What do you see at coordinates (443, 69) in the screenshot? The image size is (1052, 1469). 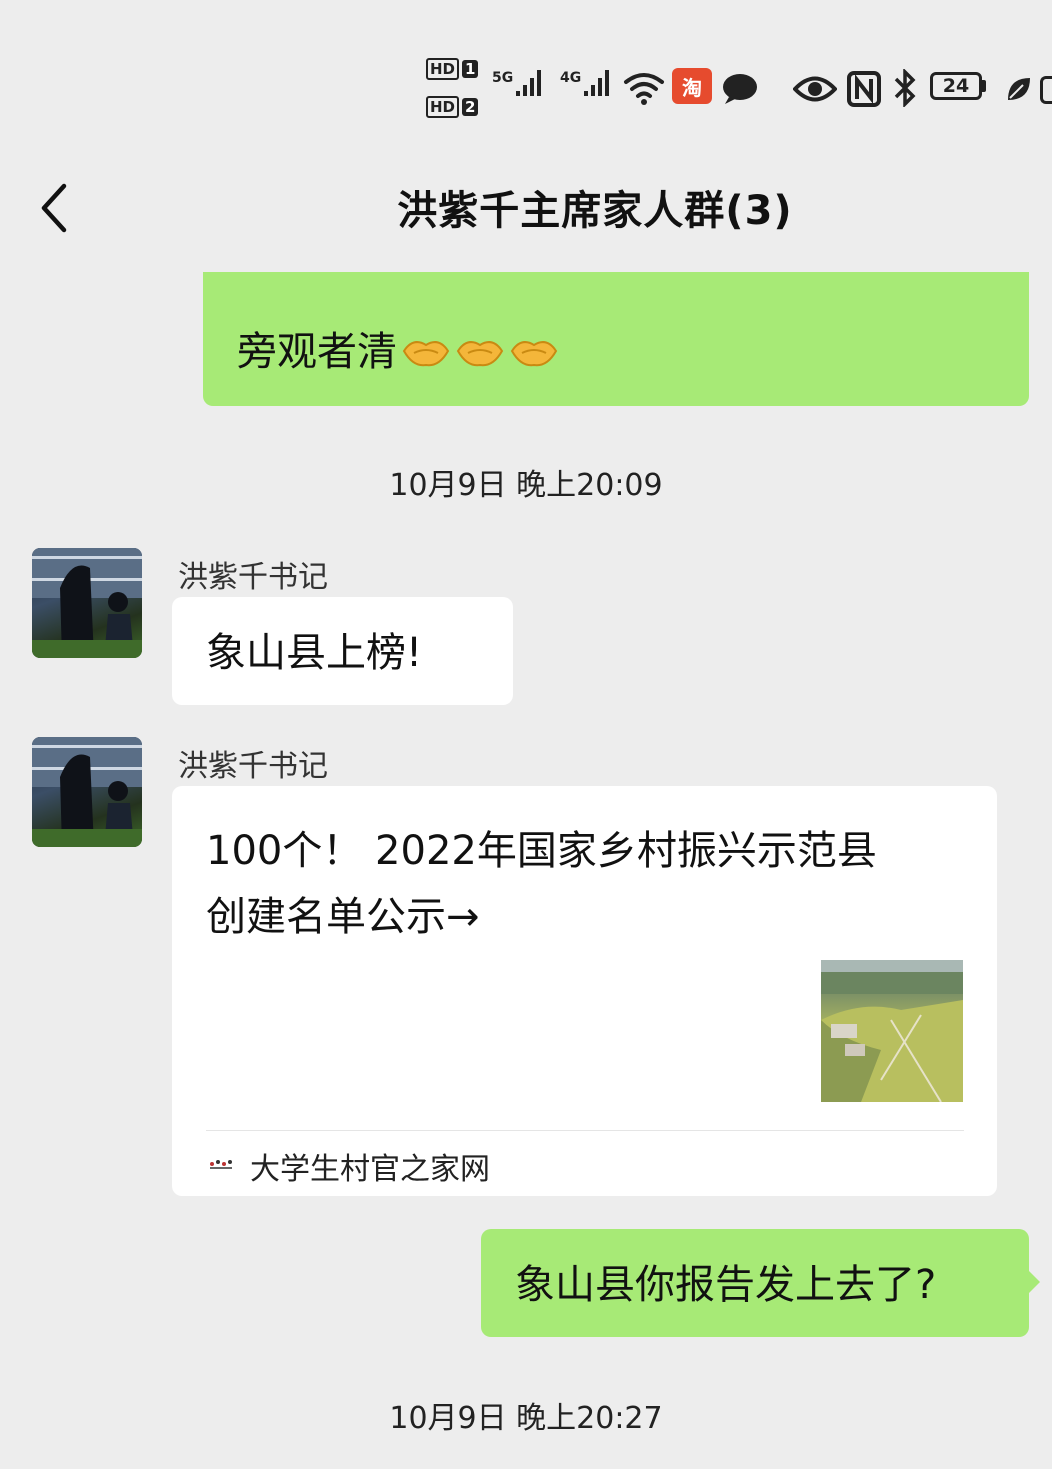 I see `hd1-label: HD` at bounding box center [443, 69].